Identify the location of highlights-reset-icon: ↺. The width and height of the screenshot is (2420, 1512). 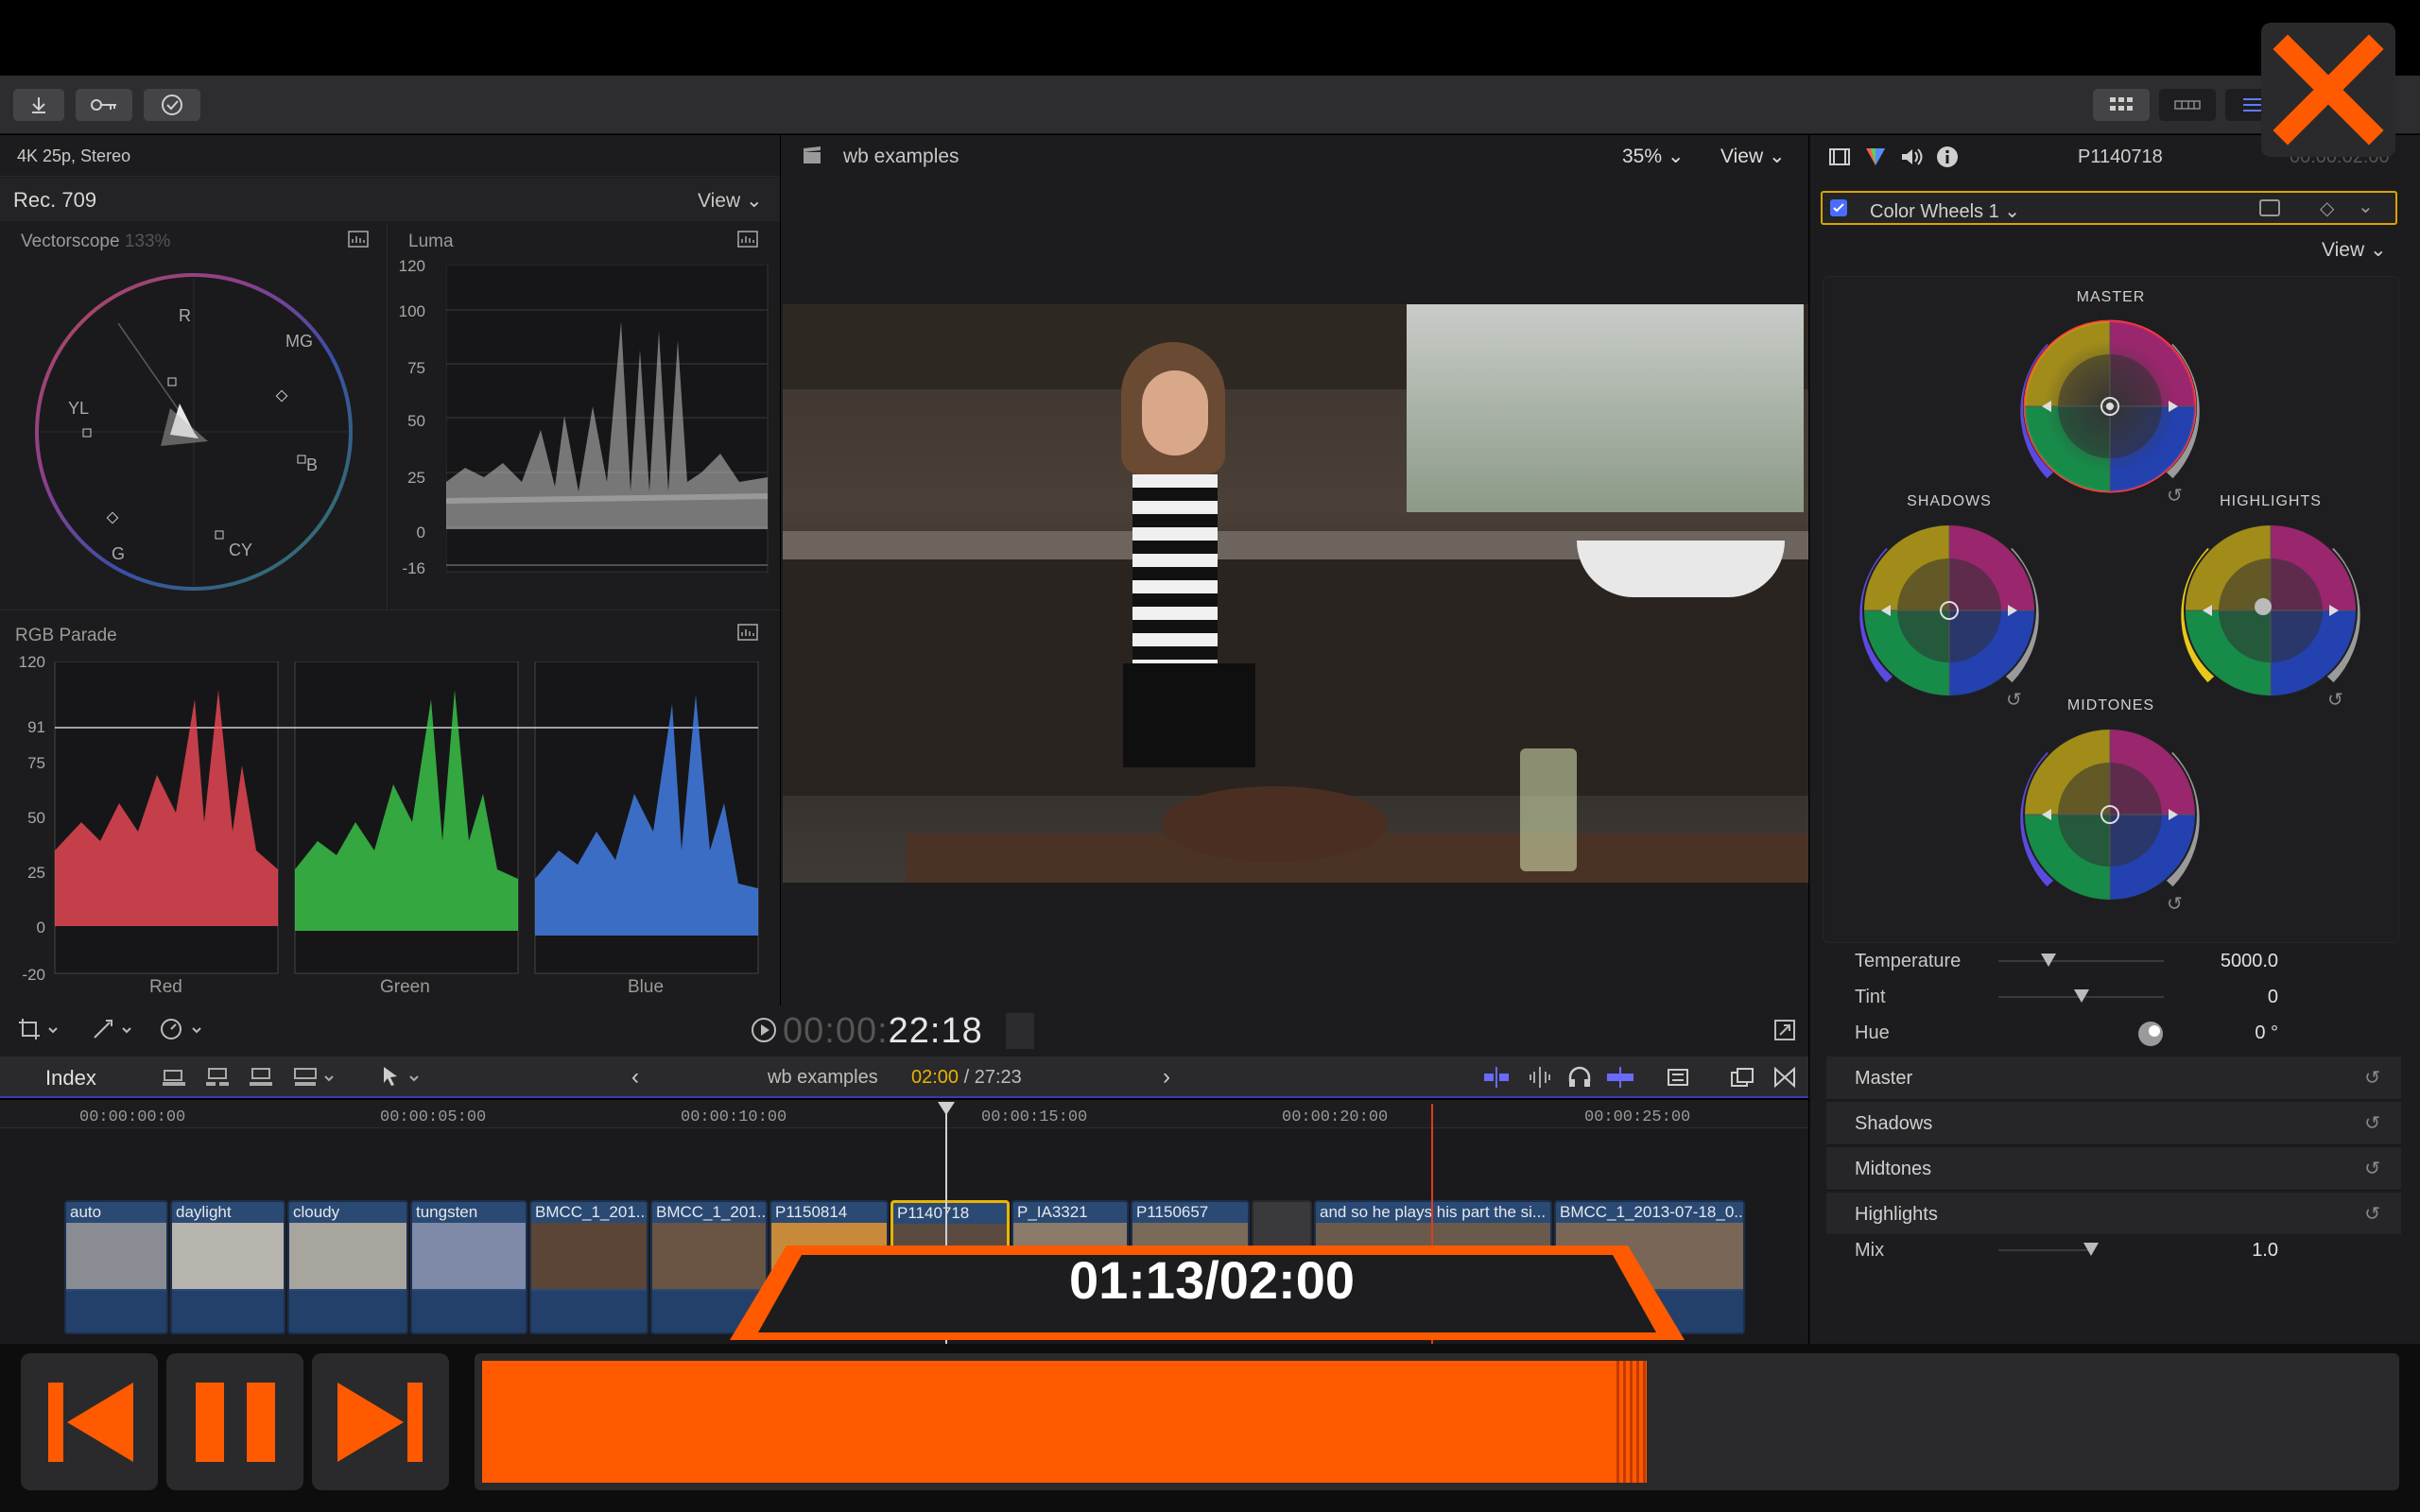
(2335, 700).